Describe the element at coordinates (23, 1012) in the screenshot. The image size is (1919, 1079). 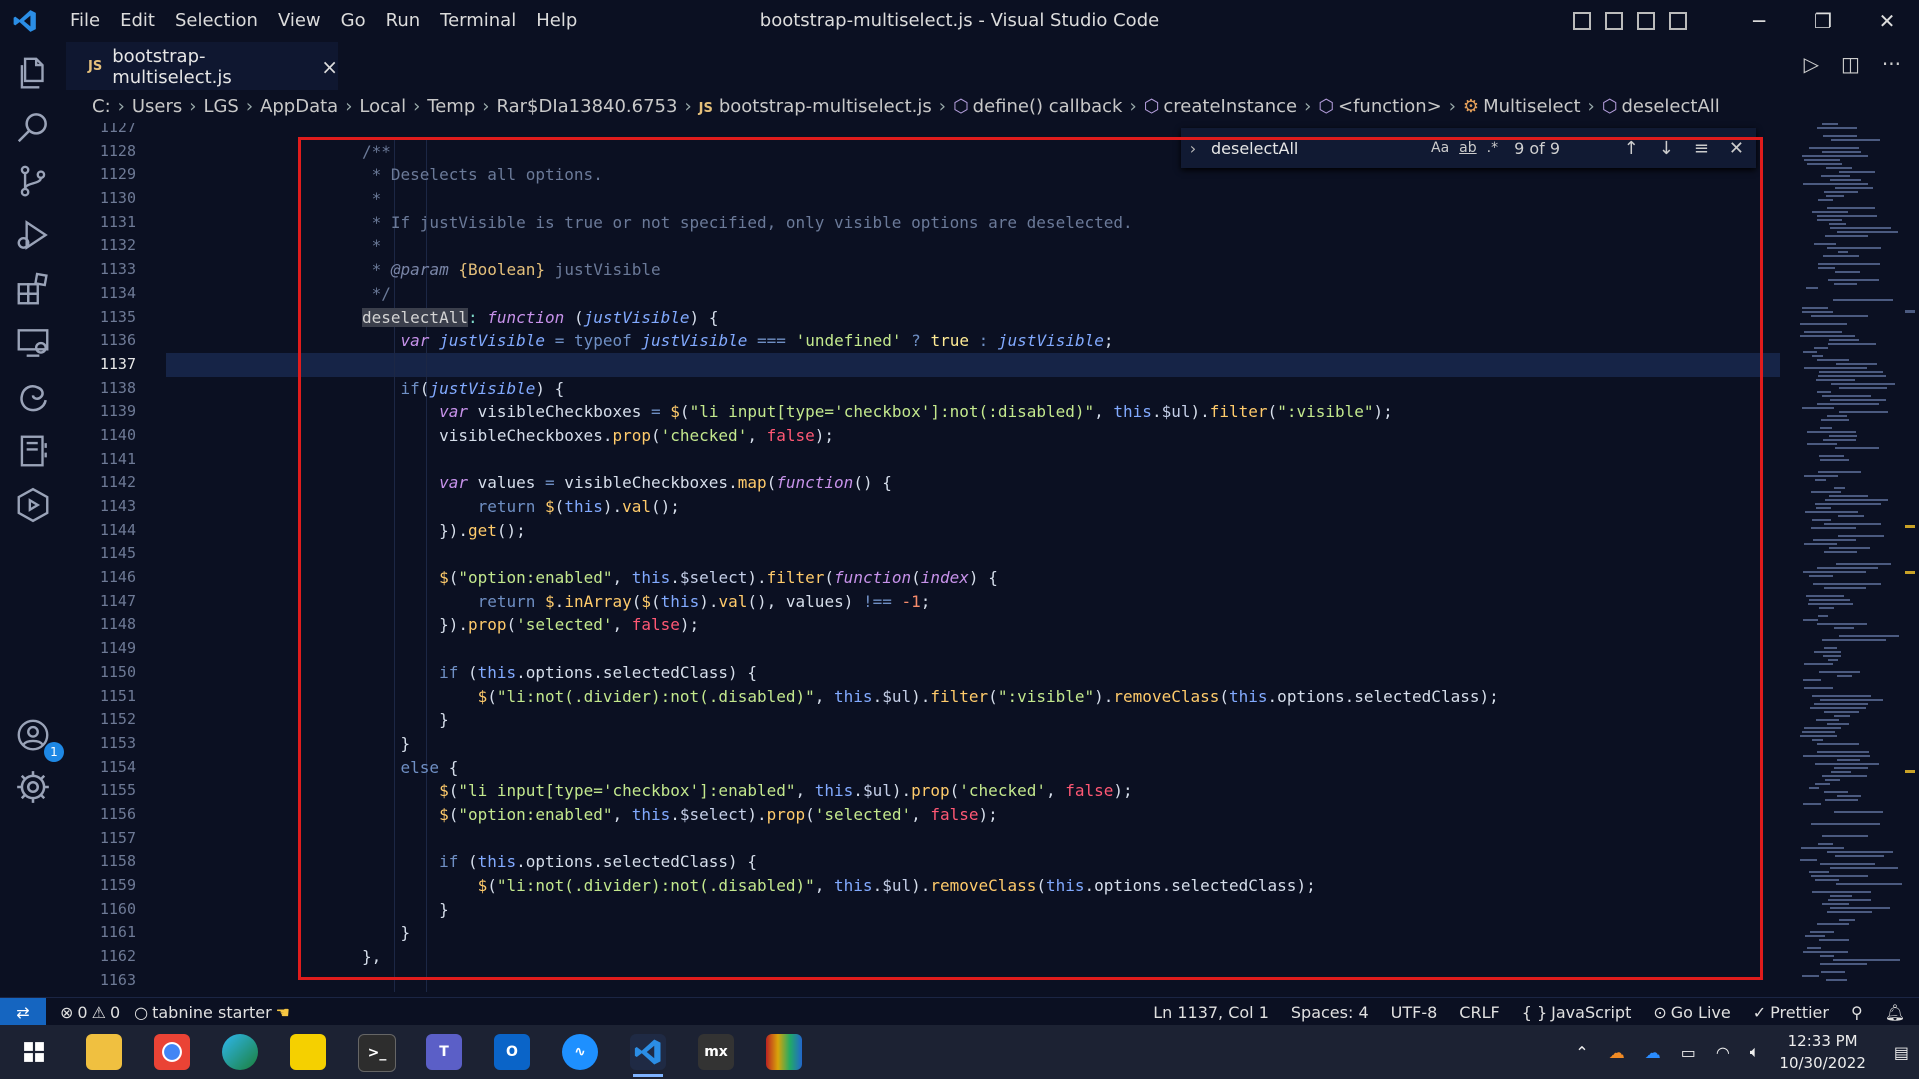
I see `remote-indicator-icon: ⇄` at that location.